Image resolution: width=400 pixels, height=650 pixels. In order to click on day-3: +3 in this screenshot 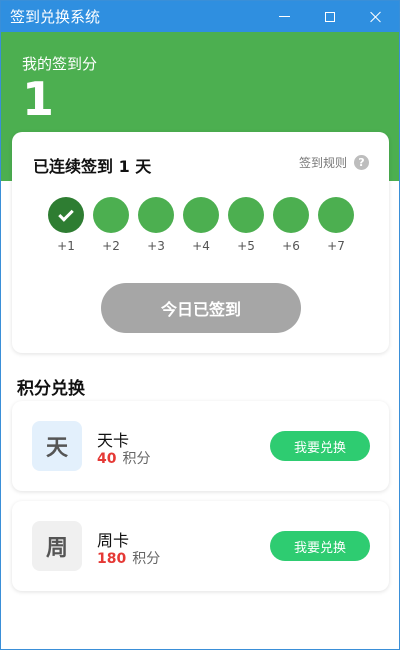, I will do `click(156, 225)`.